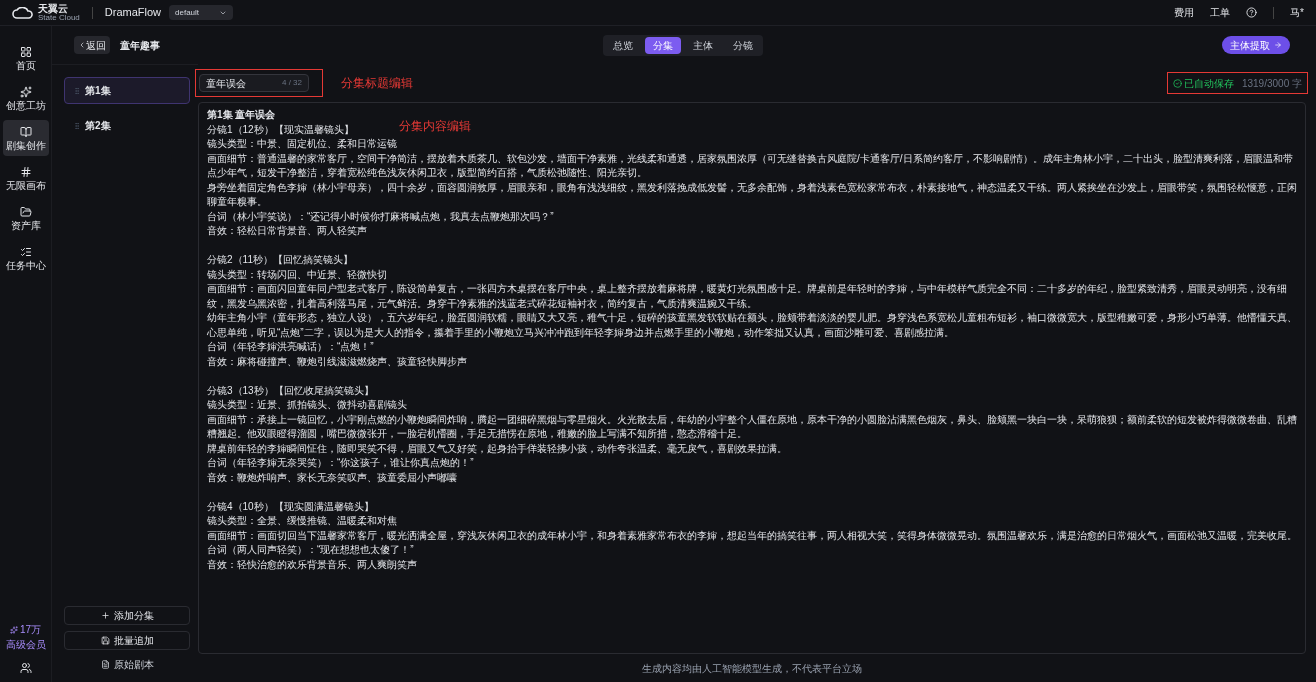  I want to click on plus-icon, so click(105, 615).